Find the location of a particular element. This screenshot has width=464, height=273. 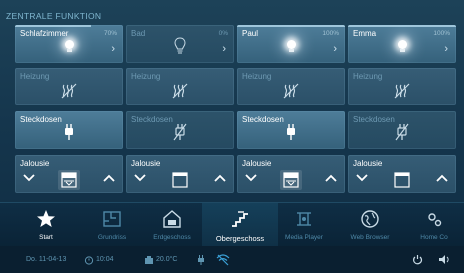

dim-percent: 0% is located at coordinates (223, 33).